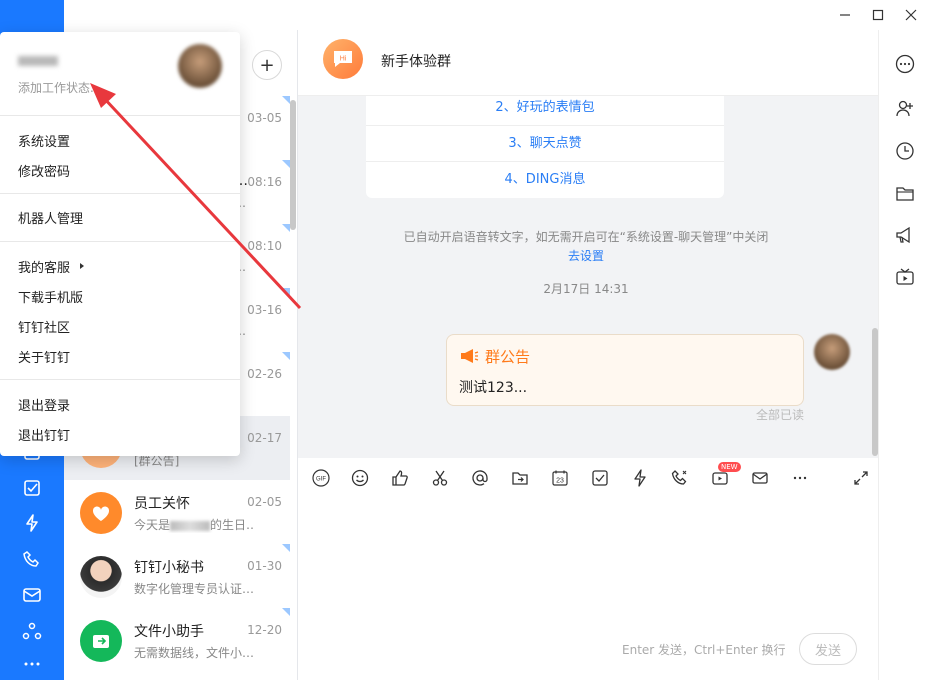 This screenshot has width=930, height=680. What do you see at coordinates (264, 310) in the screenshot?
I see `conv-time: 03-16` at bounding box center [264, 310].